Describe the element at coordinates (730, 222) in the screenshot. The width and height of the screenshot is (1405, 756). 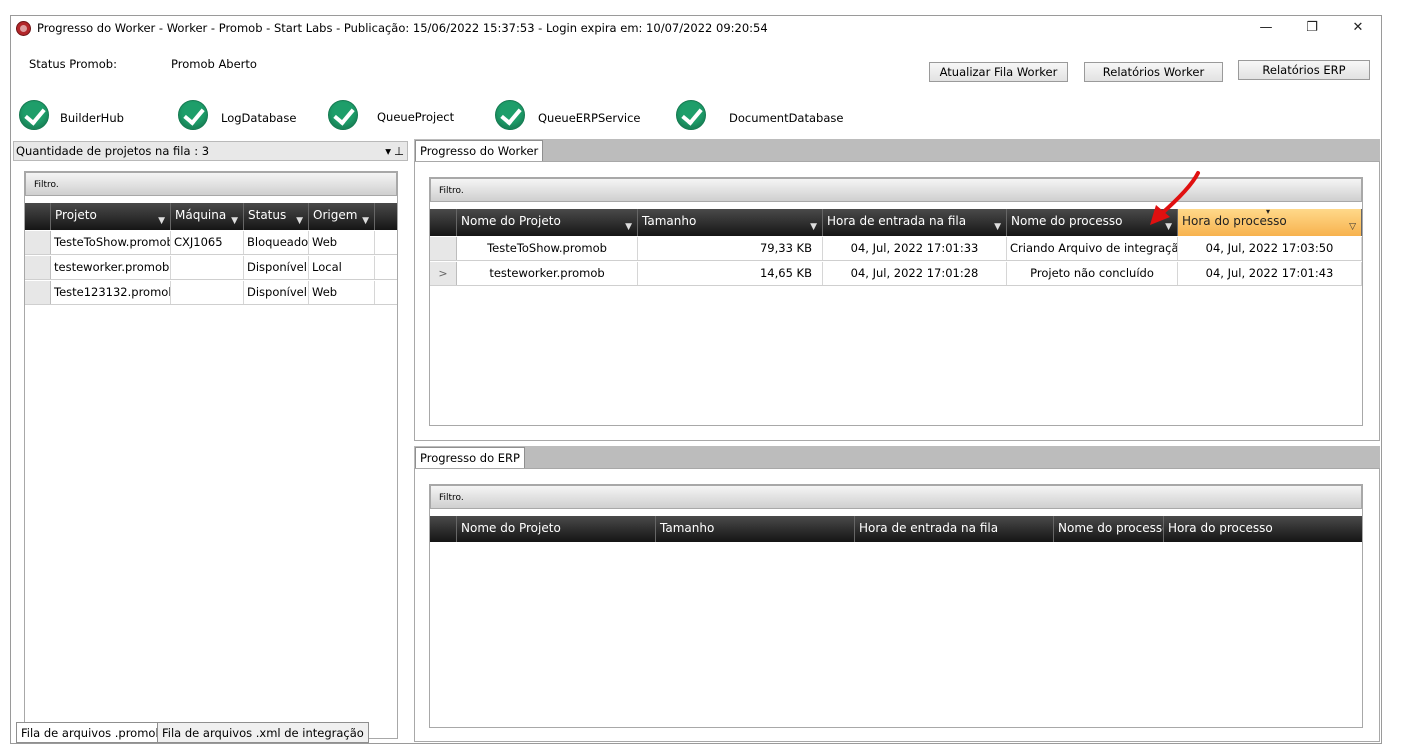
I see `col-tamanho: Tamanho ▼` at that location.